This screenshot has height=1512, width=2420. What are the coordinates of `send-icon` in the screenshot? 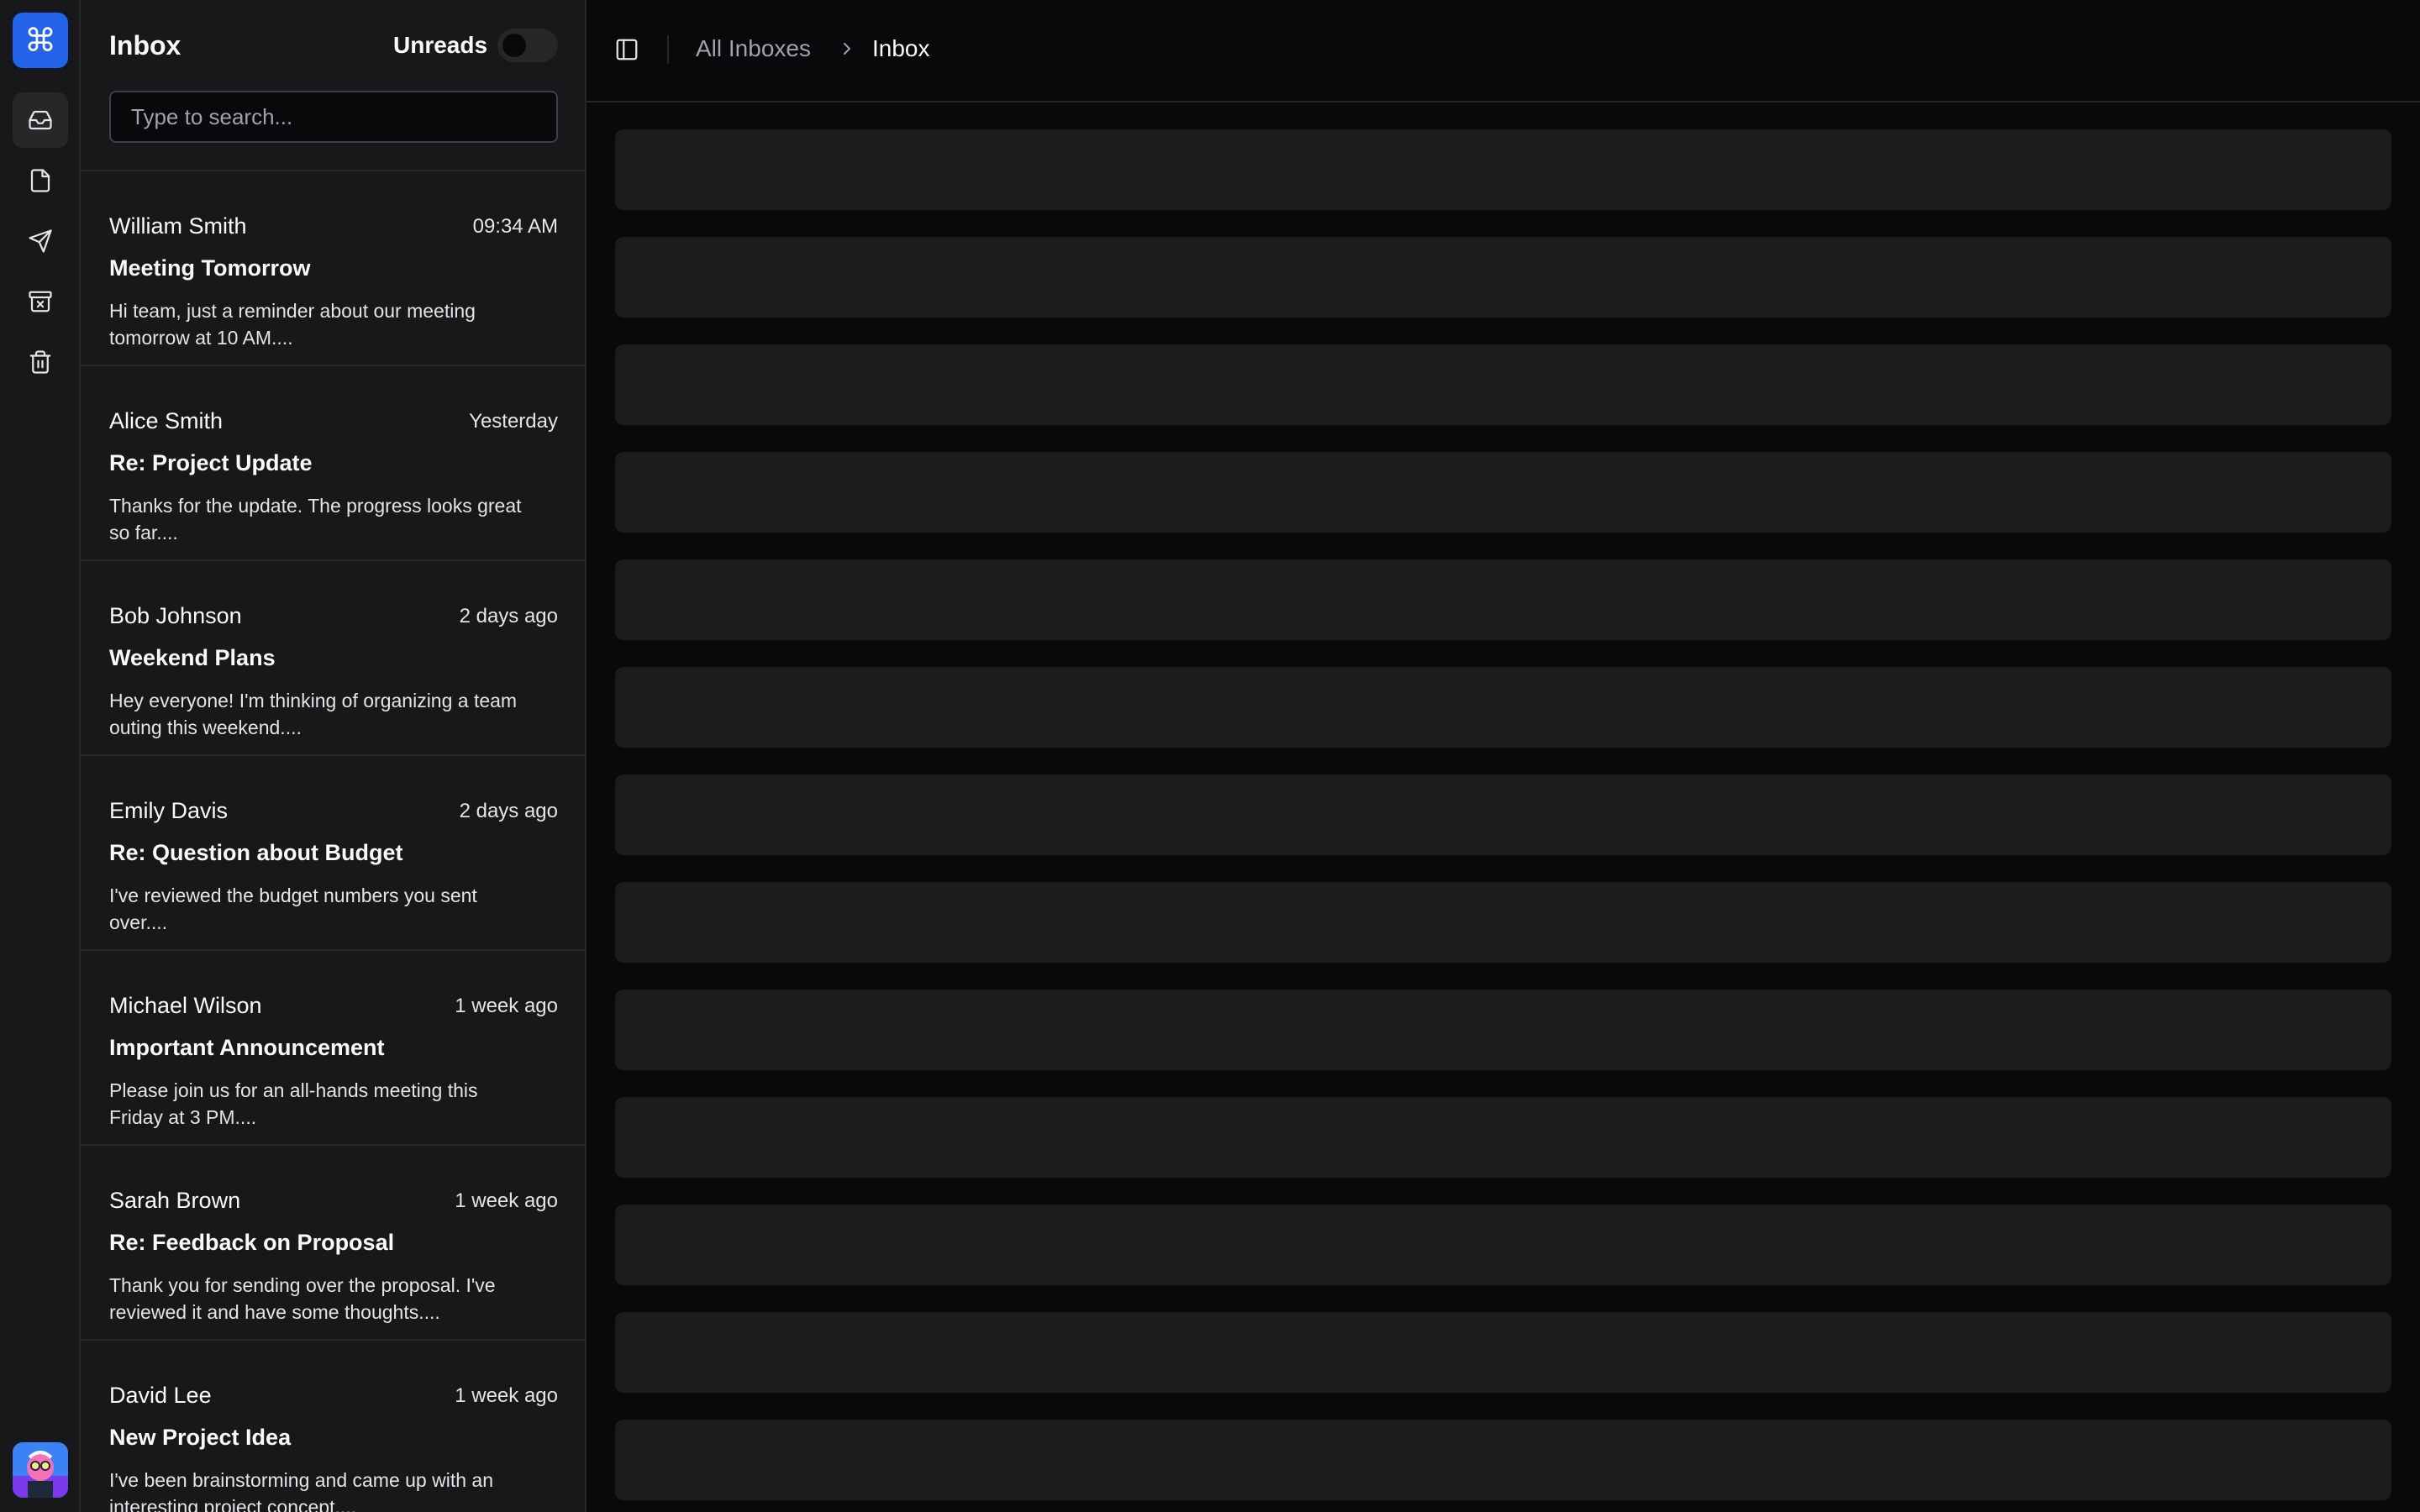 It's located at (40, 241).